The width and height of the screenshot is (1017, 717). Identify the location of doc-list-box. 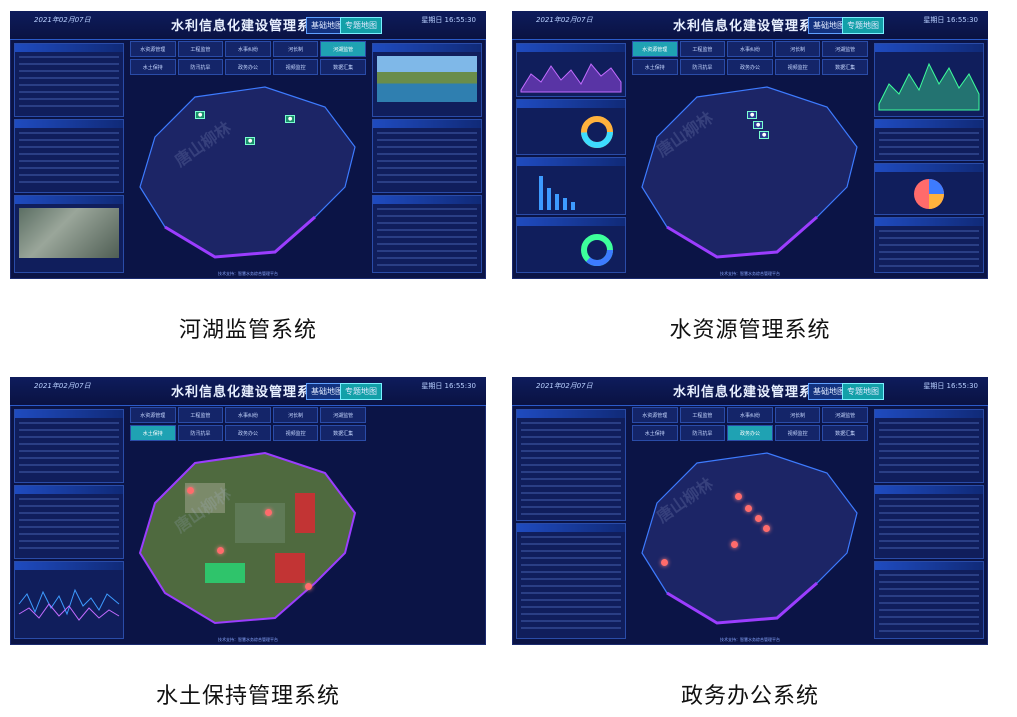
(571, 581).